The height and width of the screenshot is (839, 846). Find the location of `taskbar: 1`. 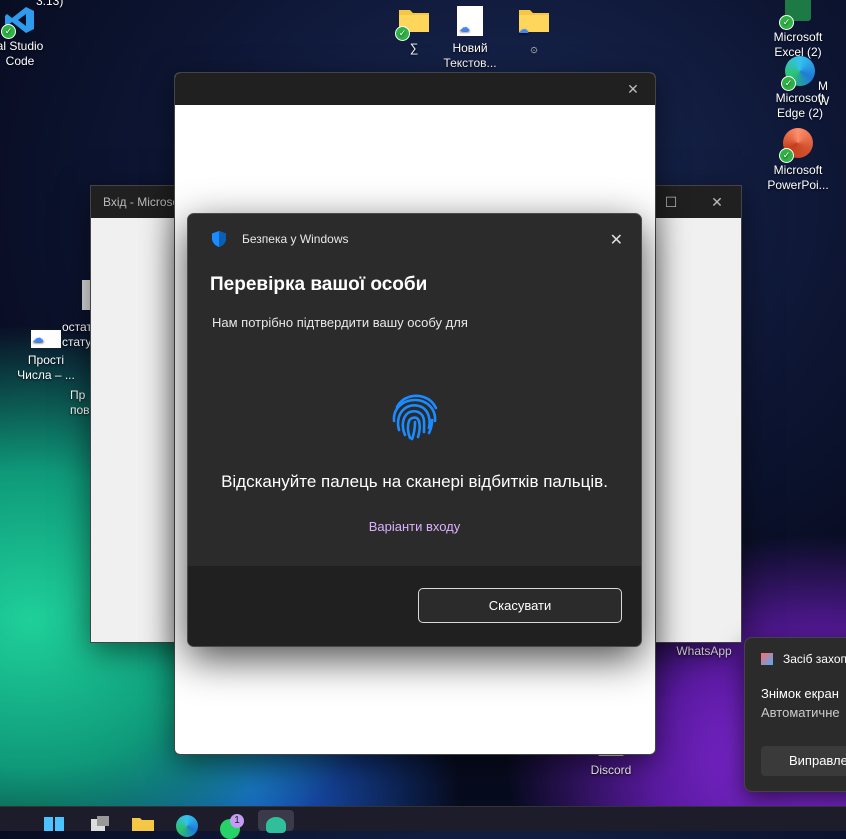

taskbar: 1 is located at coordinates (423, 822).